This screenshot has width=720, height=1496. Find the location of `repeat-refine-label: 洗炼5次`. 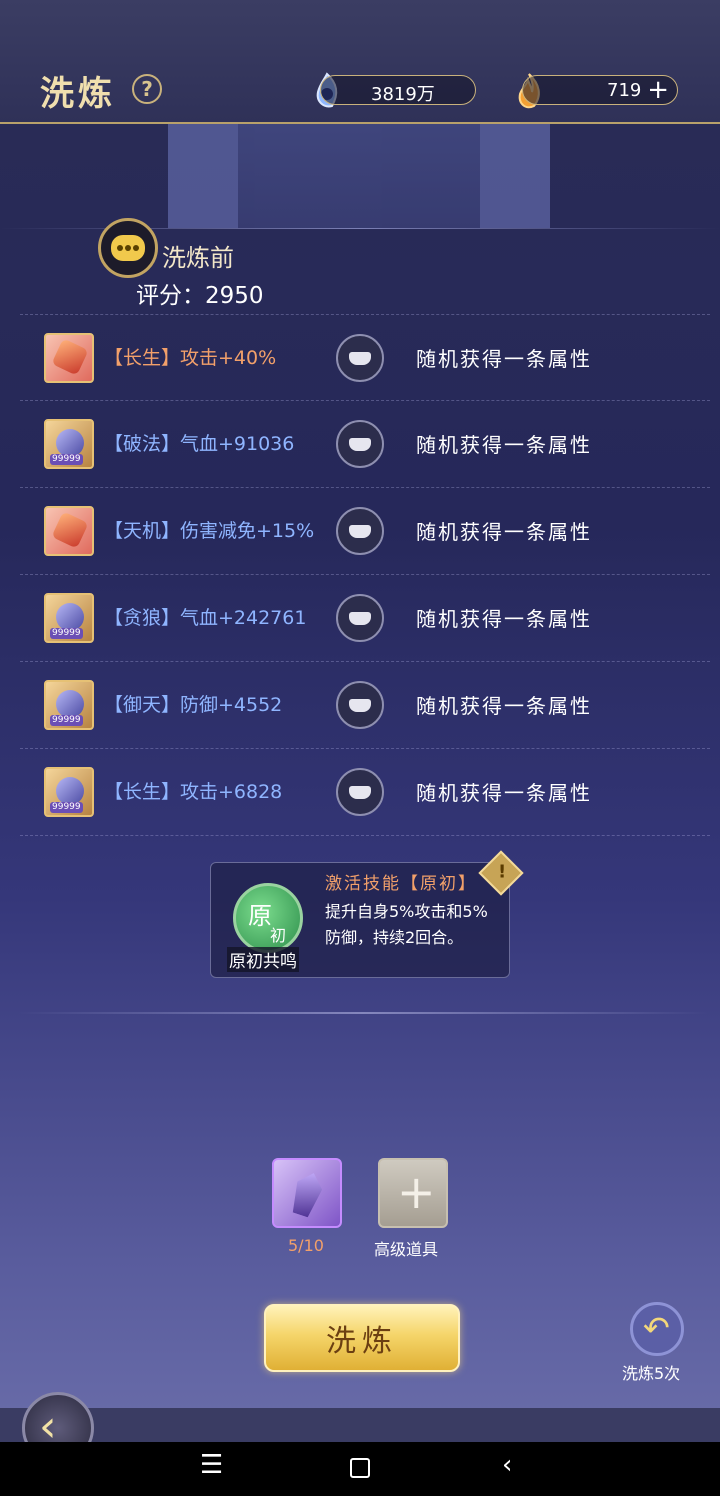

repeat-refine-label: 洗炼5次 is located at coordinates (651, 1373).